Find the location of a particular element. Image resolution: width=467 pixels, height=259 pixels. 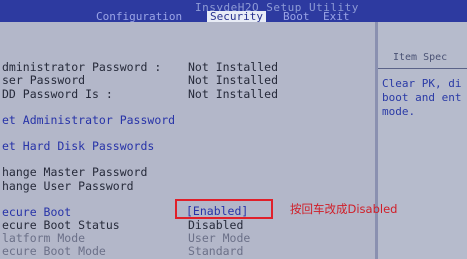

tab-exit: Exit is located at coordinates (336, 16).